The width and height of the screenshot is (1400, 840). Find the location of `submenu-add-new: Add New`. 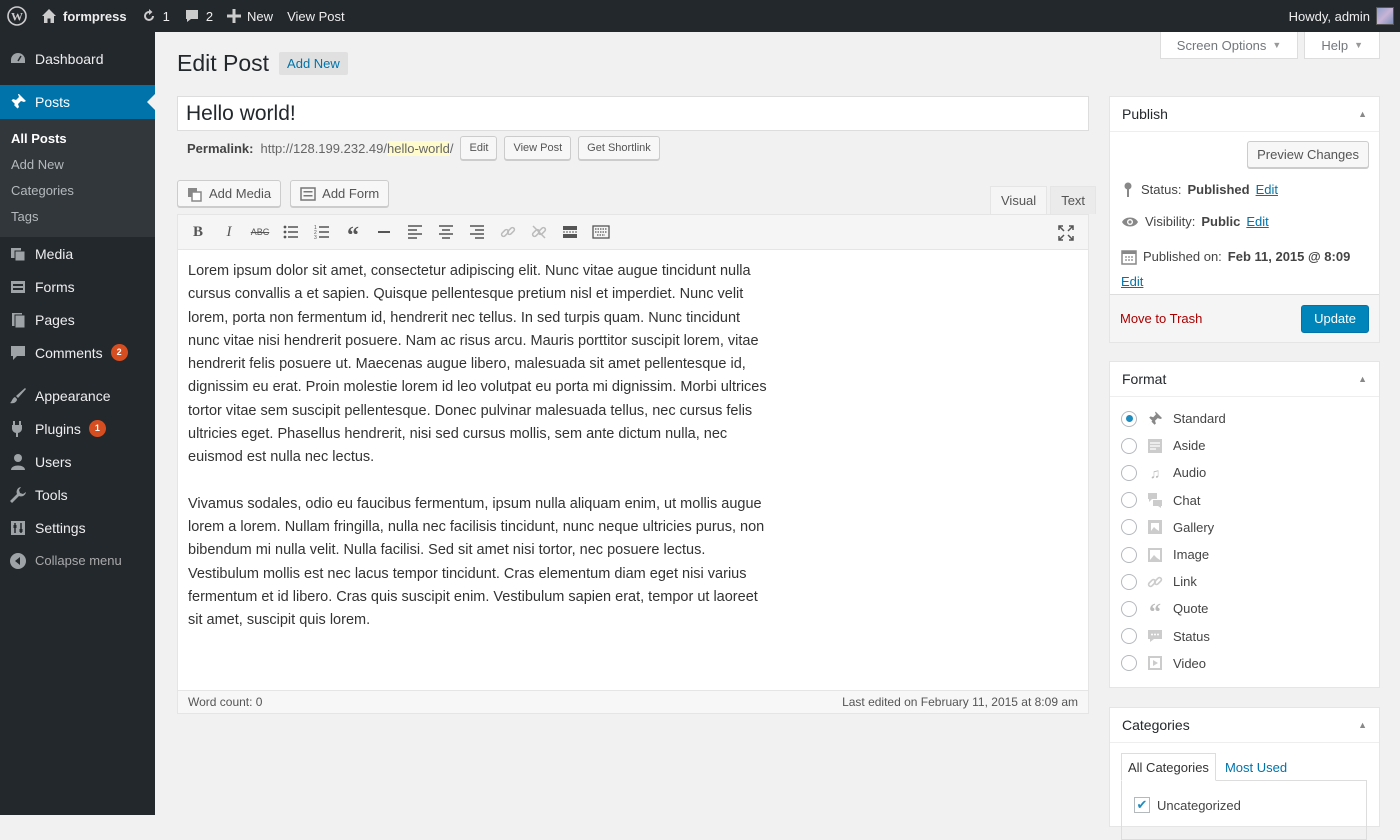

submenu-add-new: Add New is located at coordinates (77, 164).